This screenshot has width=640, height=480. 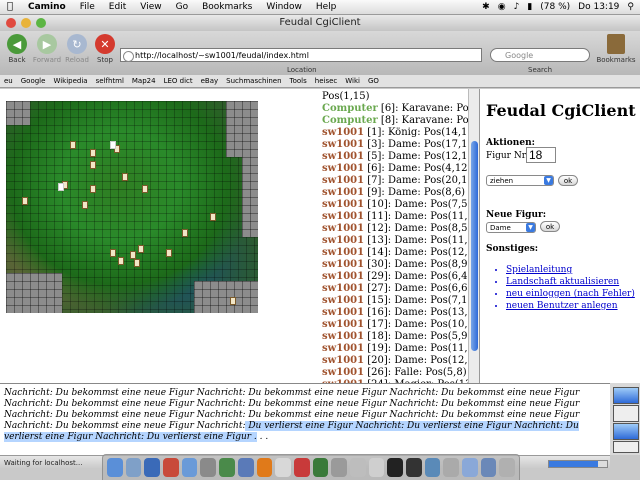 I want to click on figure-nr-input, so click(x=541, y=155).